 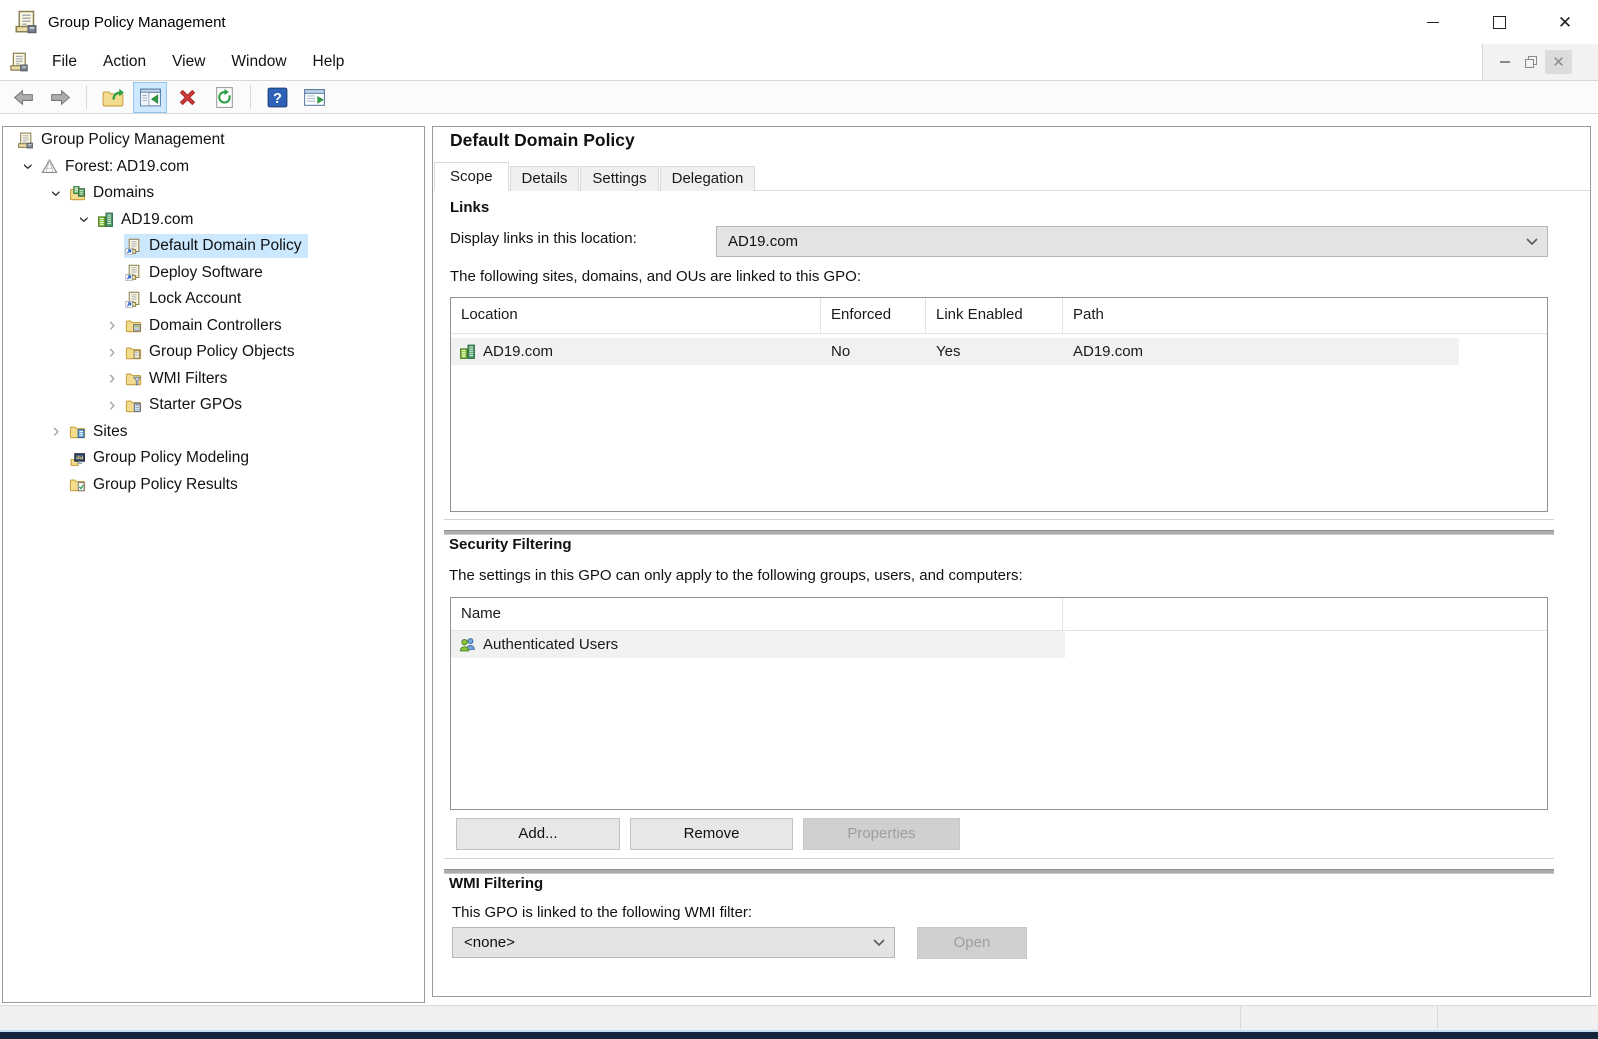 I want to click on tree-node: Starter GPOs, so click(x=186, y=405).